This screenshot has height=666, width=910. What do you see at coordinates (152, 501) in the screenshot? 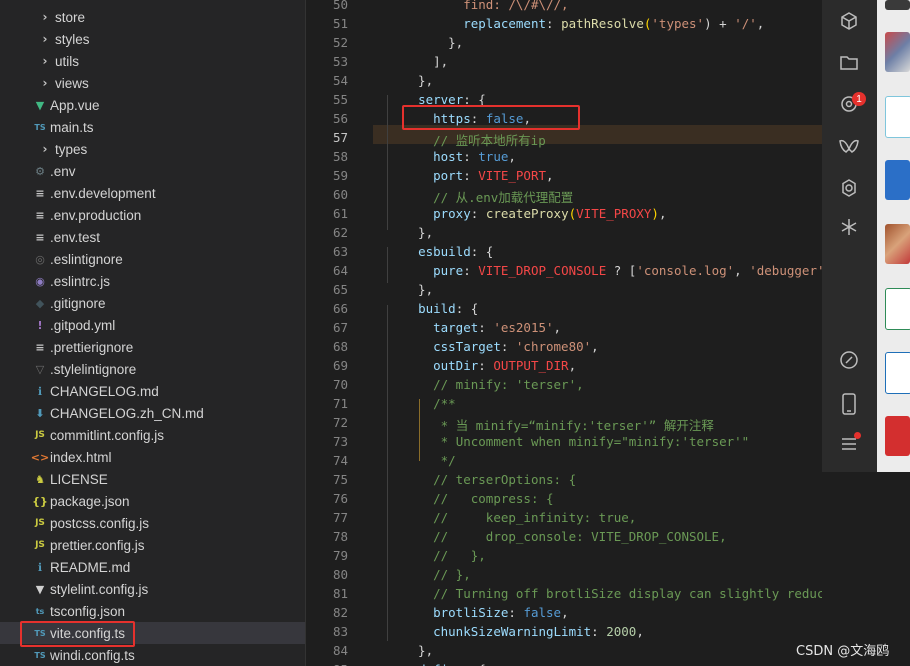
I see `explorer-file: {} package.json` at bounding box center [152, 501].